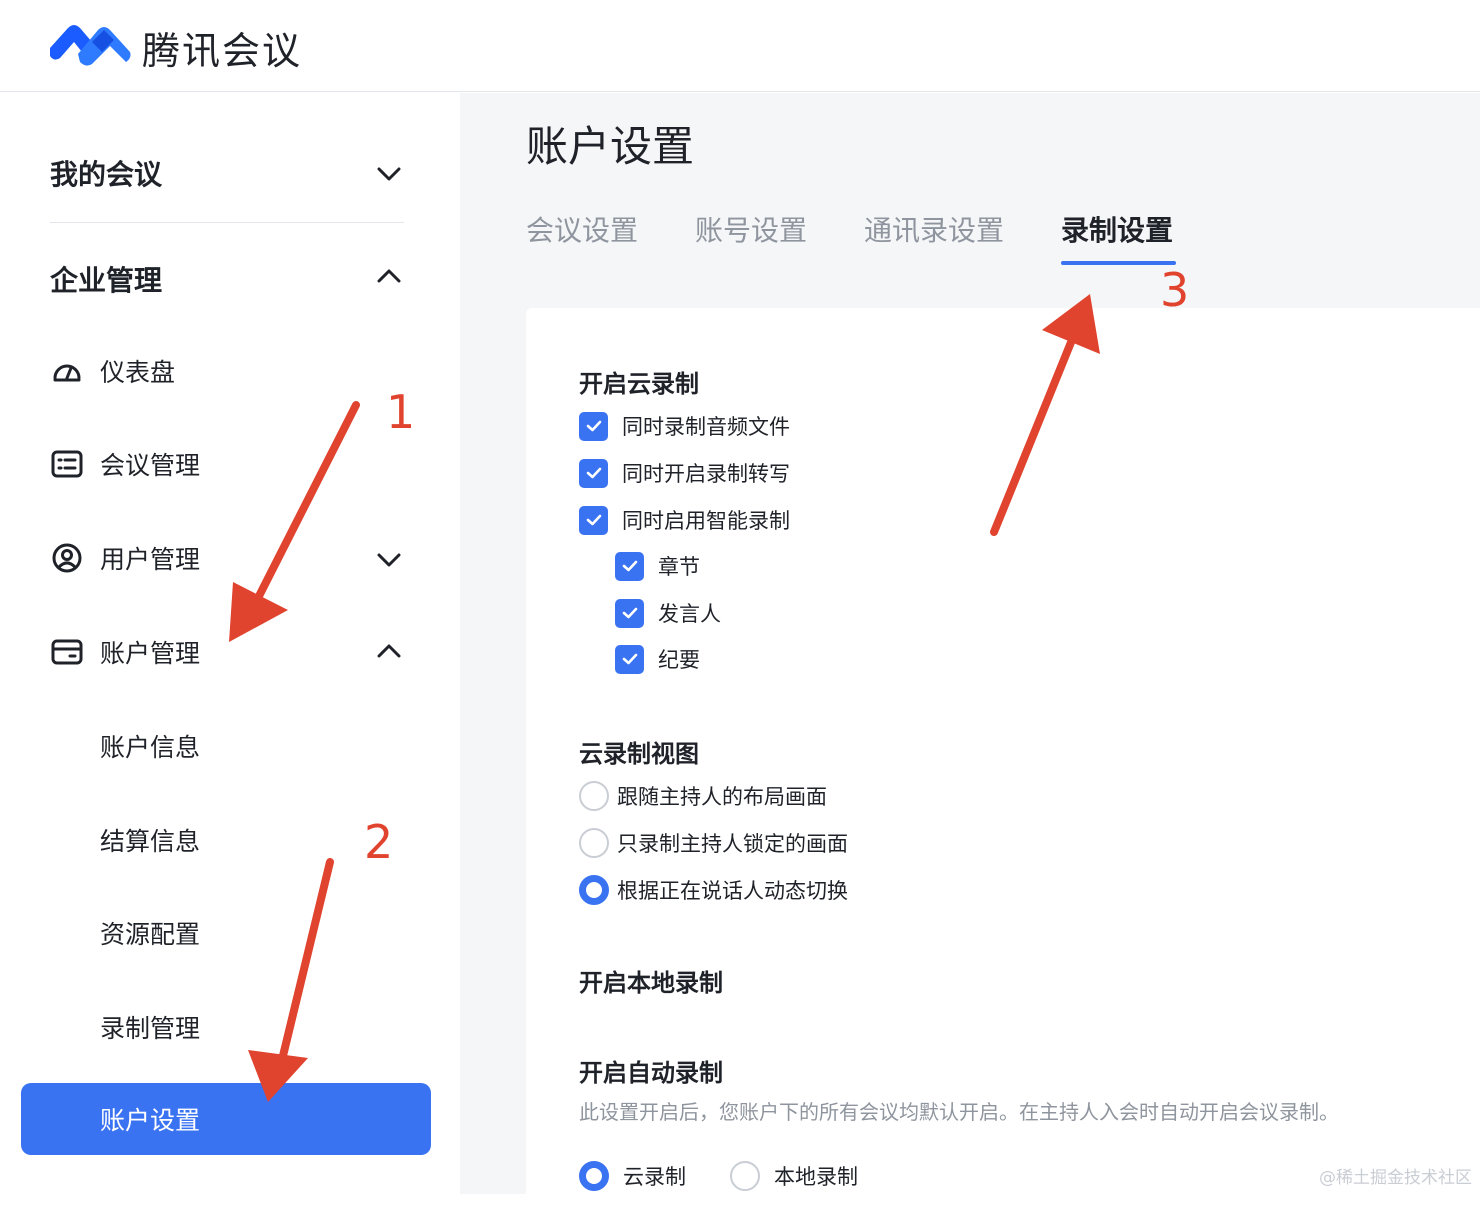 This screenshot has width=1480, height=1208. Describe the element at coordinates (751, 229) in the screenshot. I see `tab-account-settings: 账号设置` at that location.